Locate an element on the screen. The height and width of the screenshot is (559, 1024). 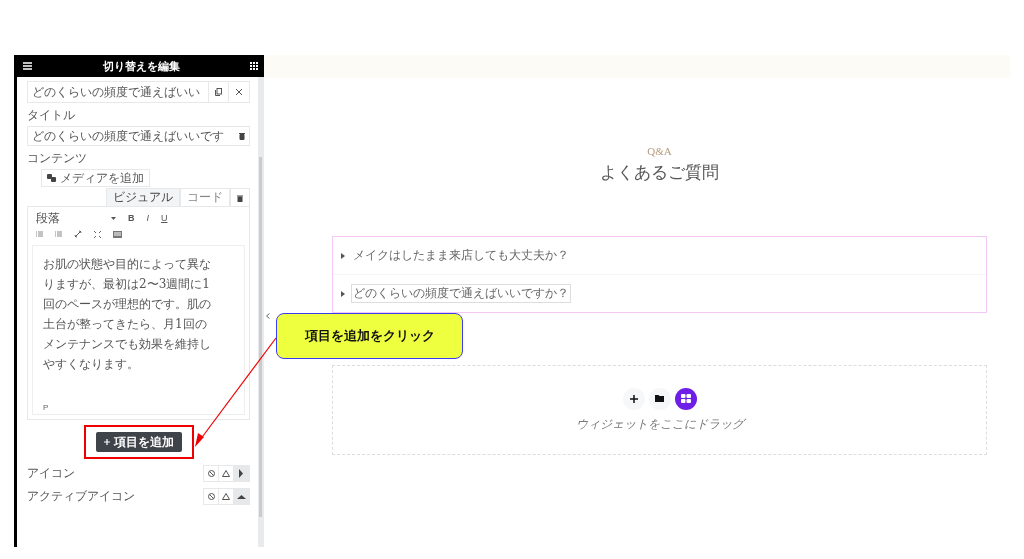
icon-label: アイコン is located at coordinates (51, 473).